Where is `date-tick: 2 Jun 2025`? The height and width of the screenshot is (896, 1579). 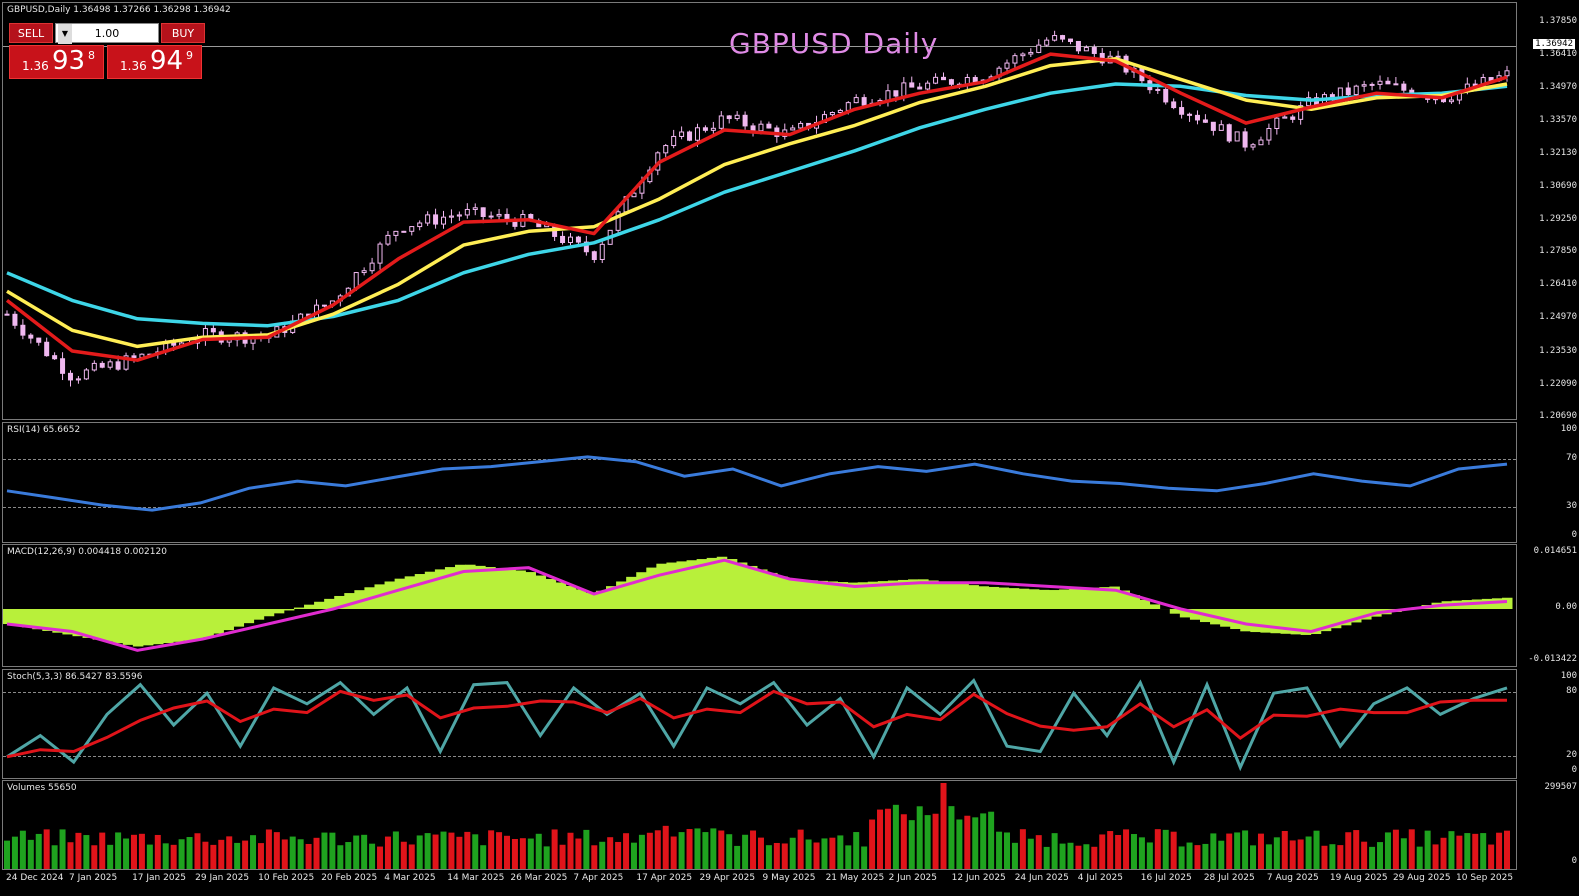 date-tick: 2 Jun 2025 is located at coordinates (913, 878).